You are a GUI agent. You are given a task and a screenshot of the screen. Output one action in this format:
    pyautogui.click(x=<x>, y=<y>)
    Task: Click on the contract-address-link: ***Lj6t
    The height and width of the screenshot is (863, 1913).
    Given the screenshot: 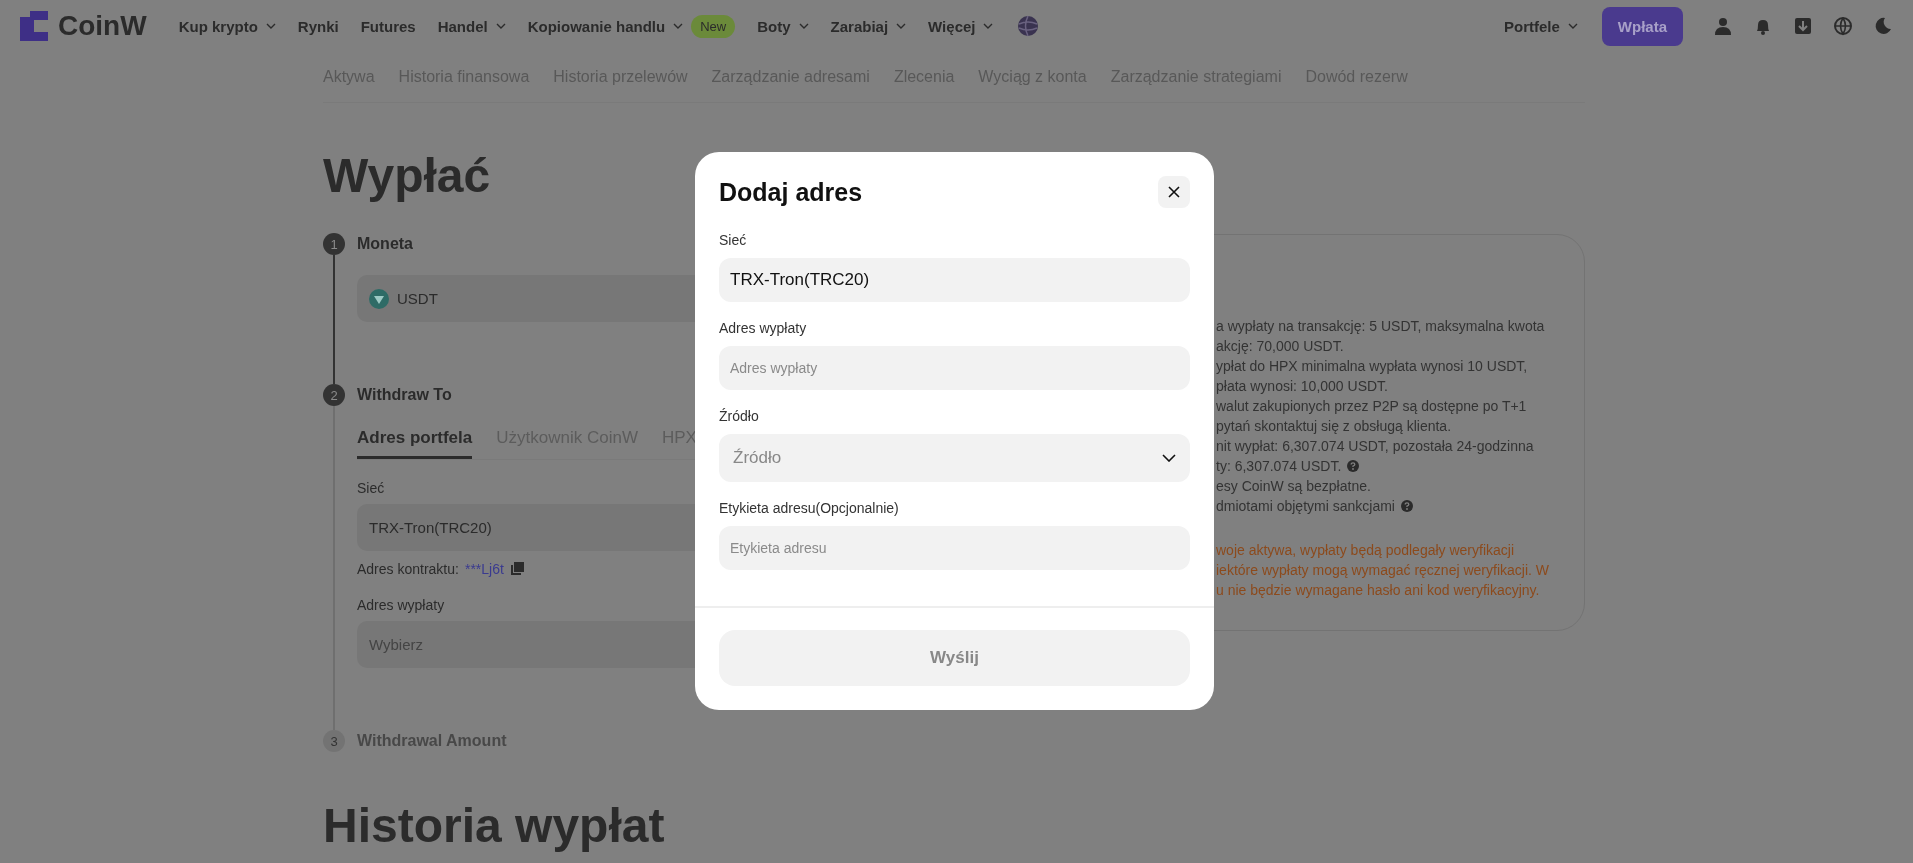 What is the action you would take?
    pyautogui.click(x=484, y=569)
    